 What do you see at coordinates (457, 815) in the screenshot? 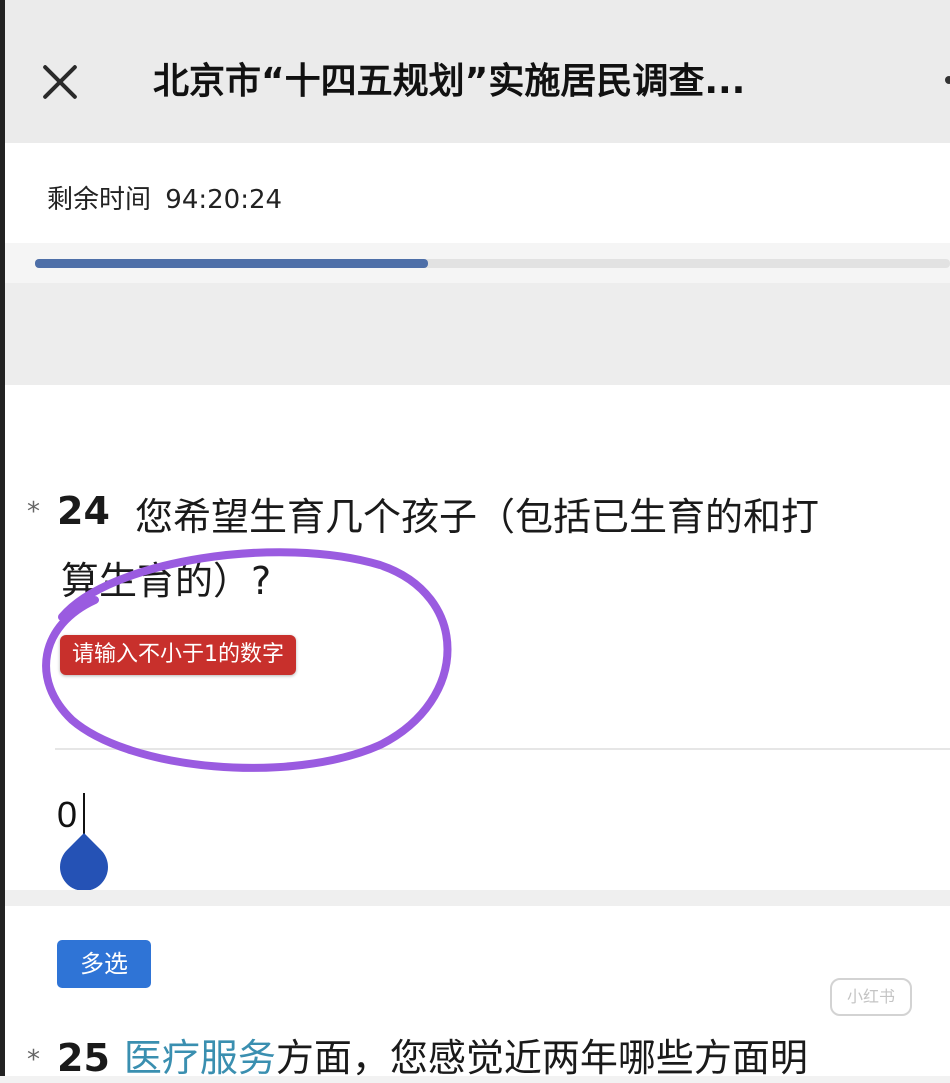
I see `answer-input` at bounding box center [457, 815].